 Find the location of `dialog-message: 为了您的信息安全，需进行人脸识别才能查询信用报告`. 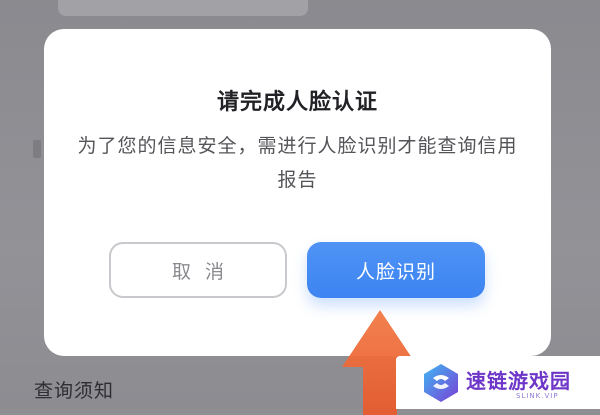

dialog-message: 为了您的信息安全，需进行人脸识别才能查询信用报告 is located at coordinates (297, 163).